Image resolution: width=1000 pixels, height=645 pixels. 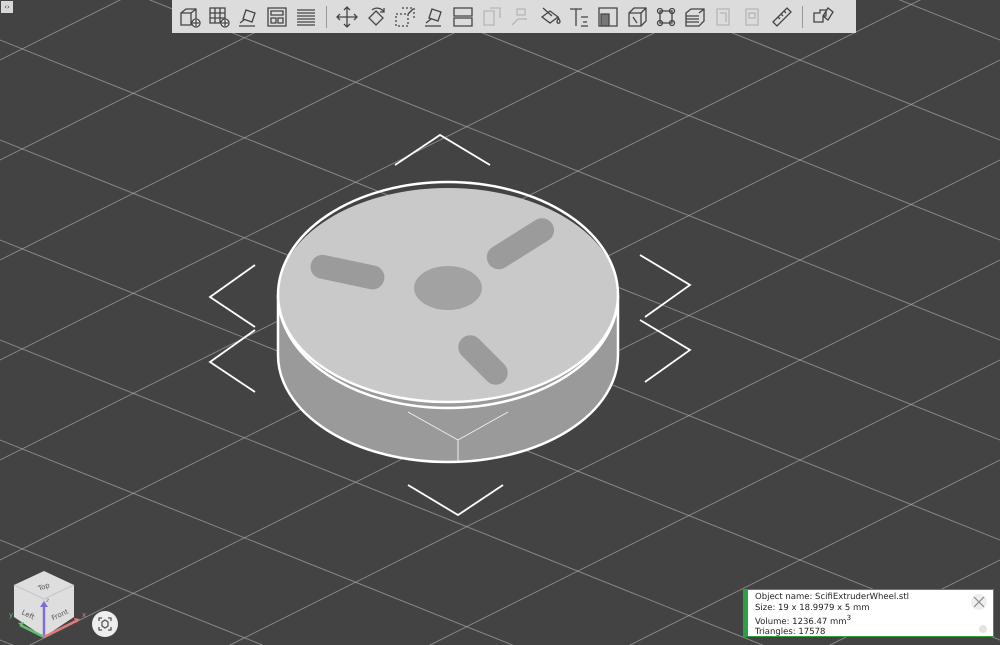 What do you see at coordinates (803, 620) in the screenshot?
I see `info-text: Volume: 1236.47 mm$^{3}$` at bounding box center [803, 620].